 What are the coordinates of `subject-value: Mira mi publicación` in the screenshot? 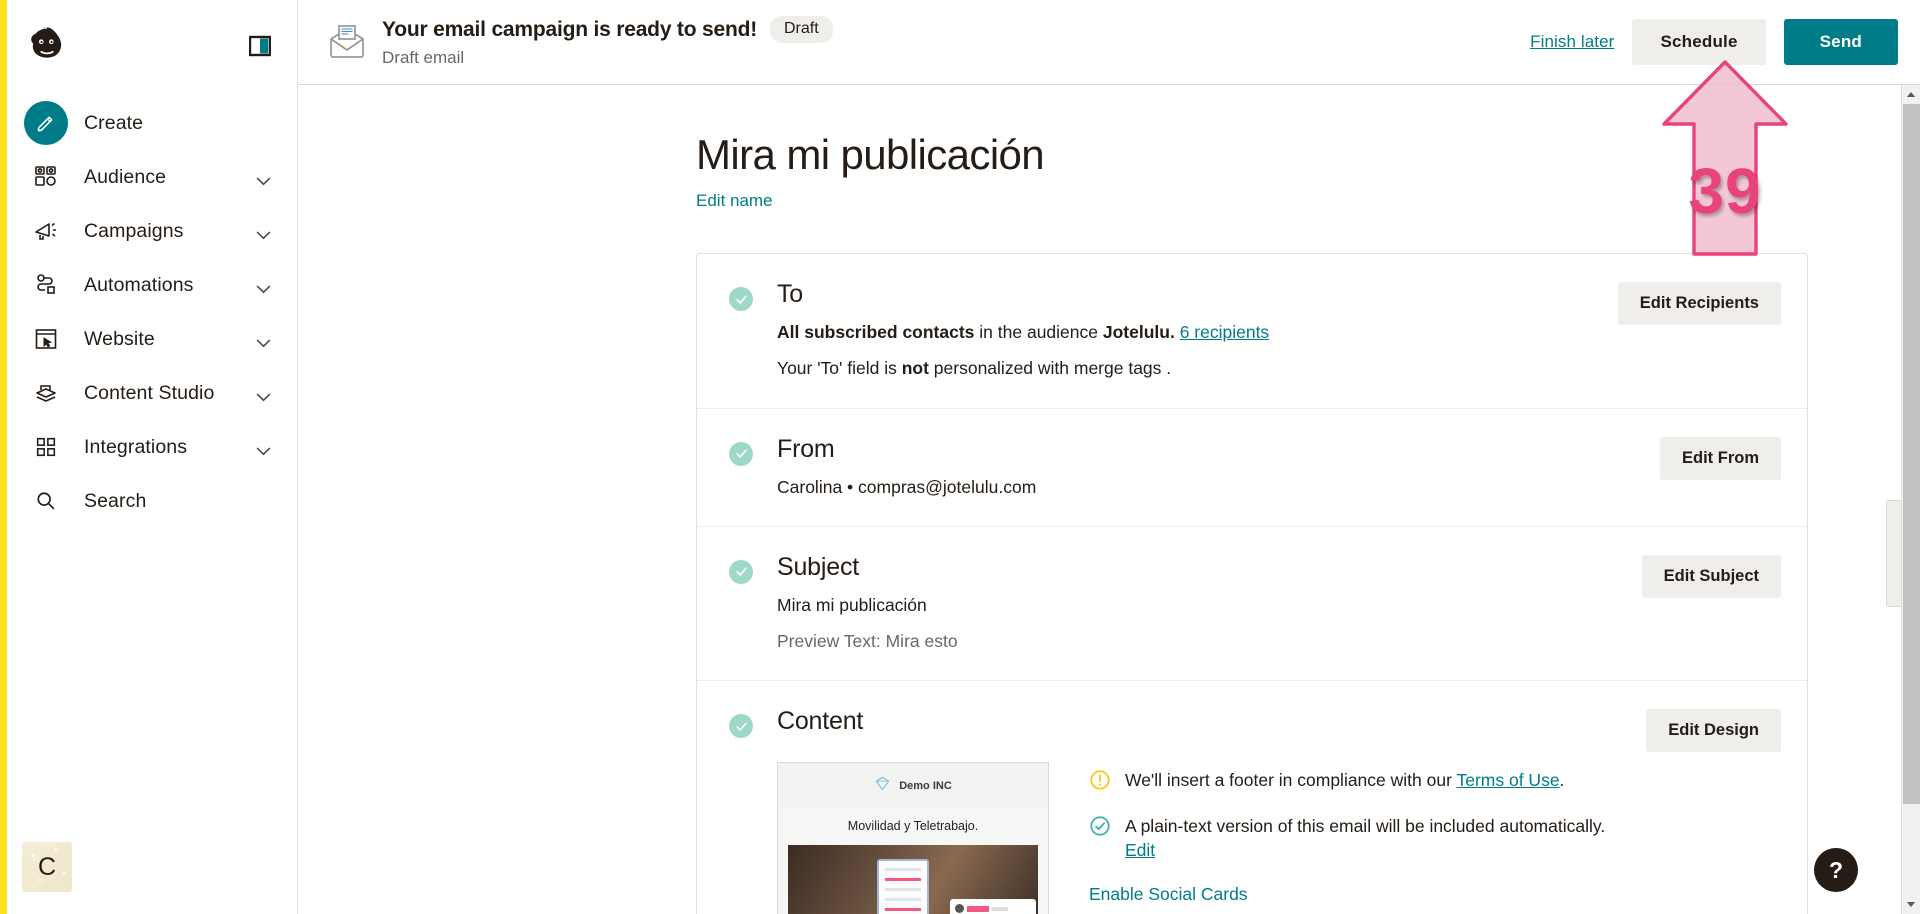 It's located at (852, 604).